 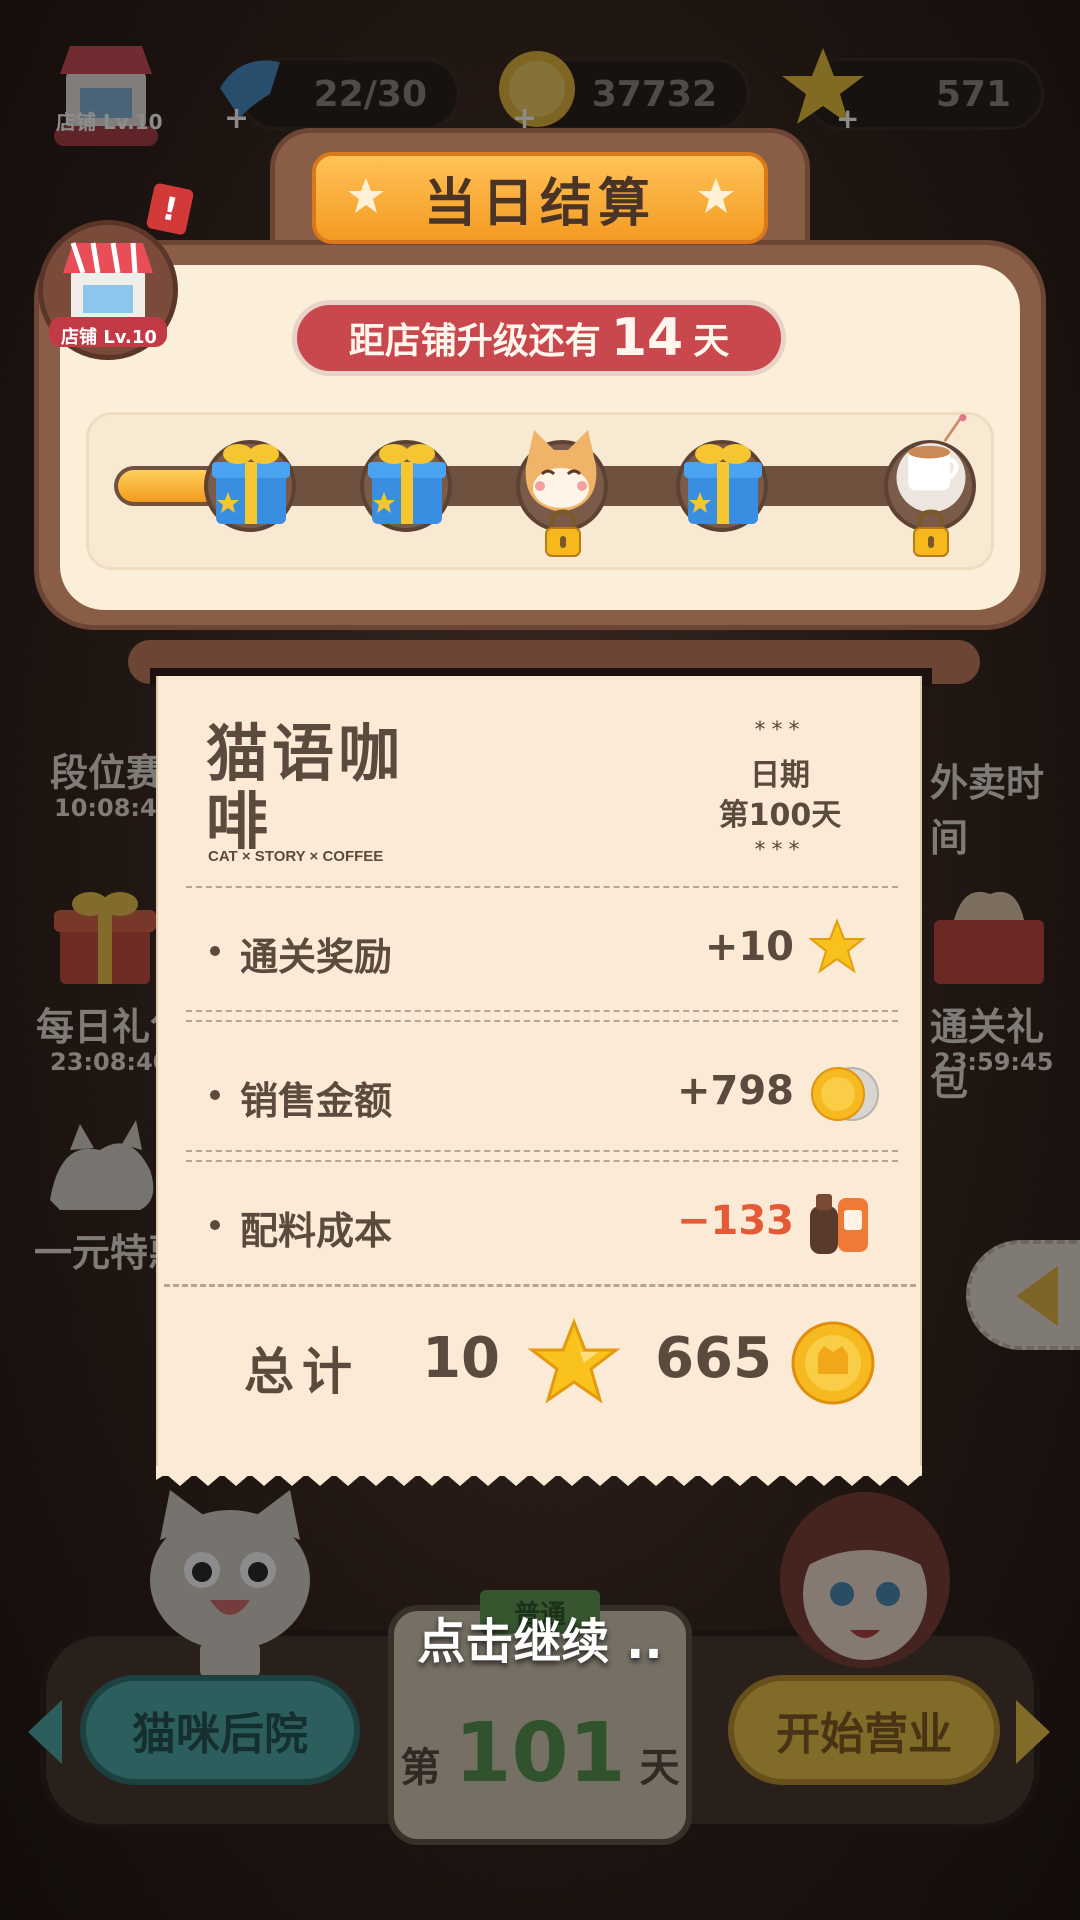 What do you see at coordinates (110, 1062) in the screenshot?
I see `side-item-daily-timer: 23:08:40` at bounding box center [110, 1062].